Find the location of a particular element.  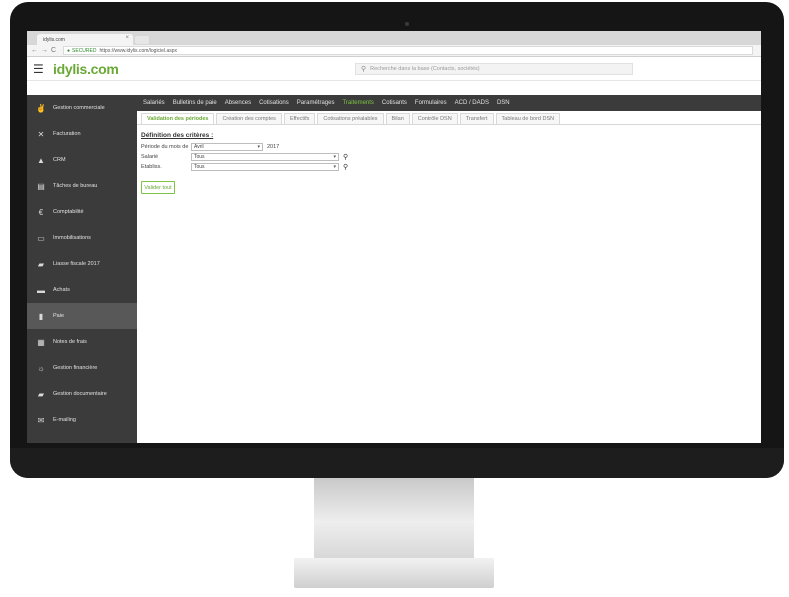

top-nav-item: Cotisants is located at coordinates (394, 103).